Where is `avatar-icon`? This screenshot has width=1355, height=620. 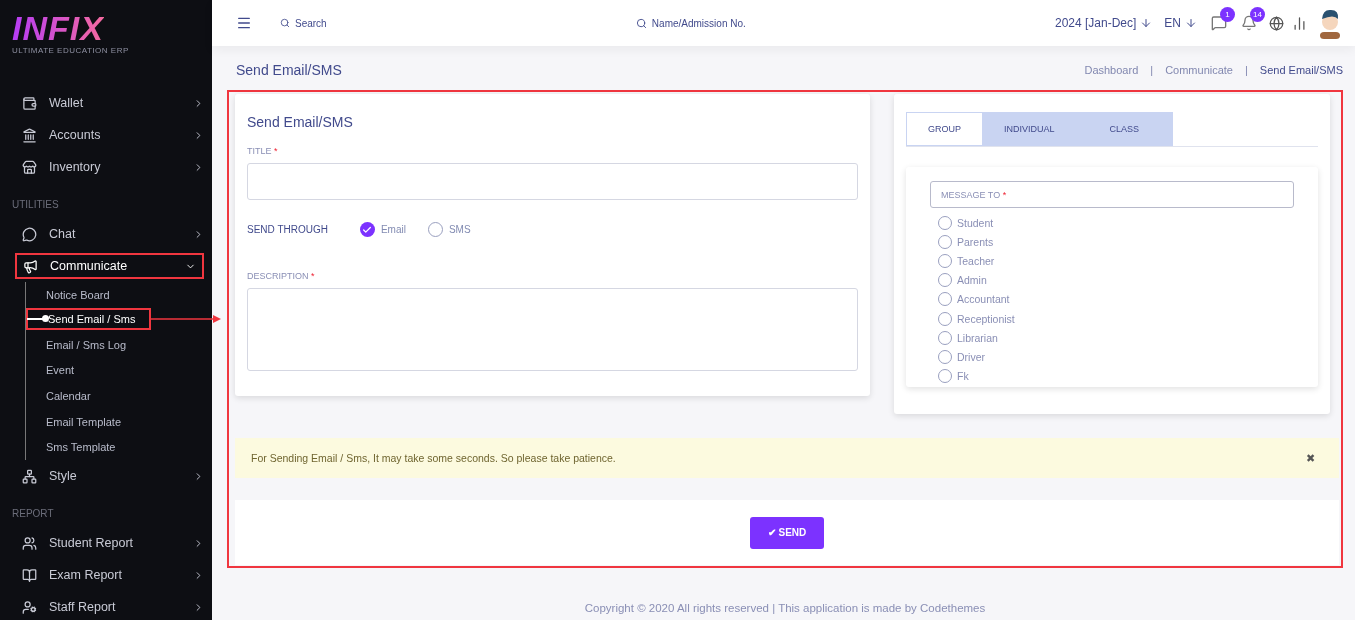 avatar-icon is located at coordinates (1330, 23).